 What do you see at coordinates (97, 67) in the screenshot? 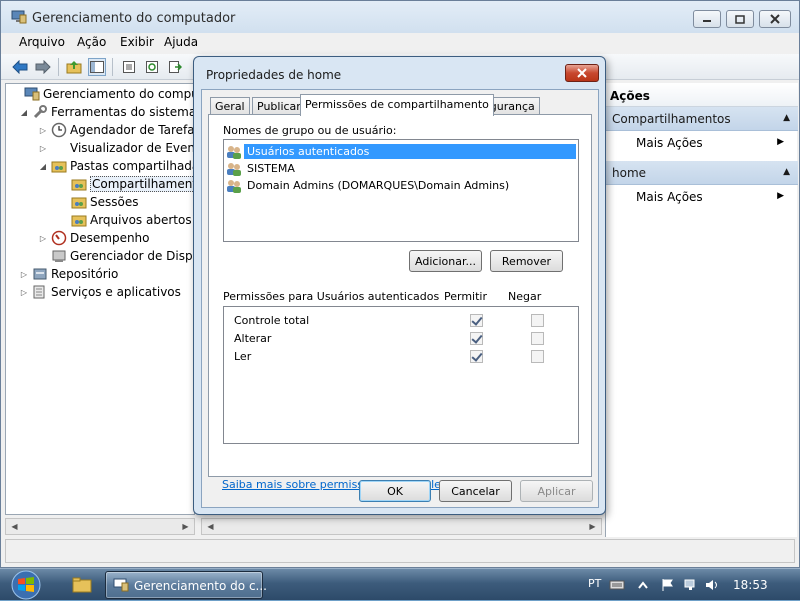
I see `show-hide-tree-button` at bounding box center [97, 67].